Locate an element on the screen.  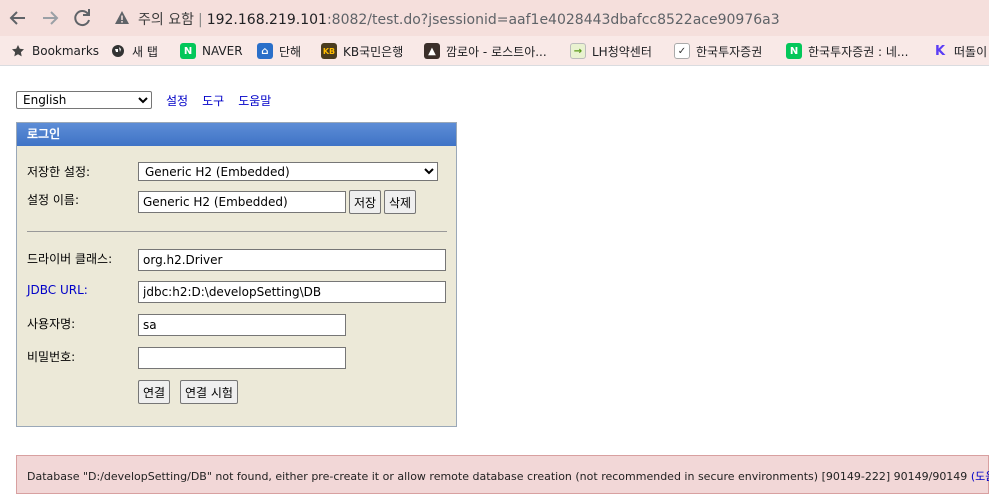
jdbc-url-input is located at coordinates (292, 292).